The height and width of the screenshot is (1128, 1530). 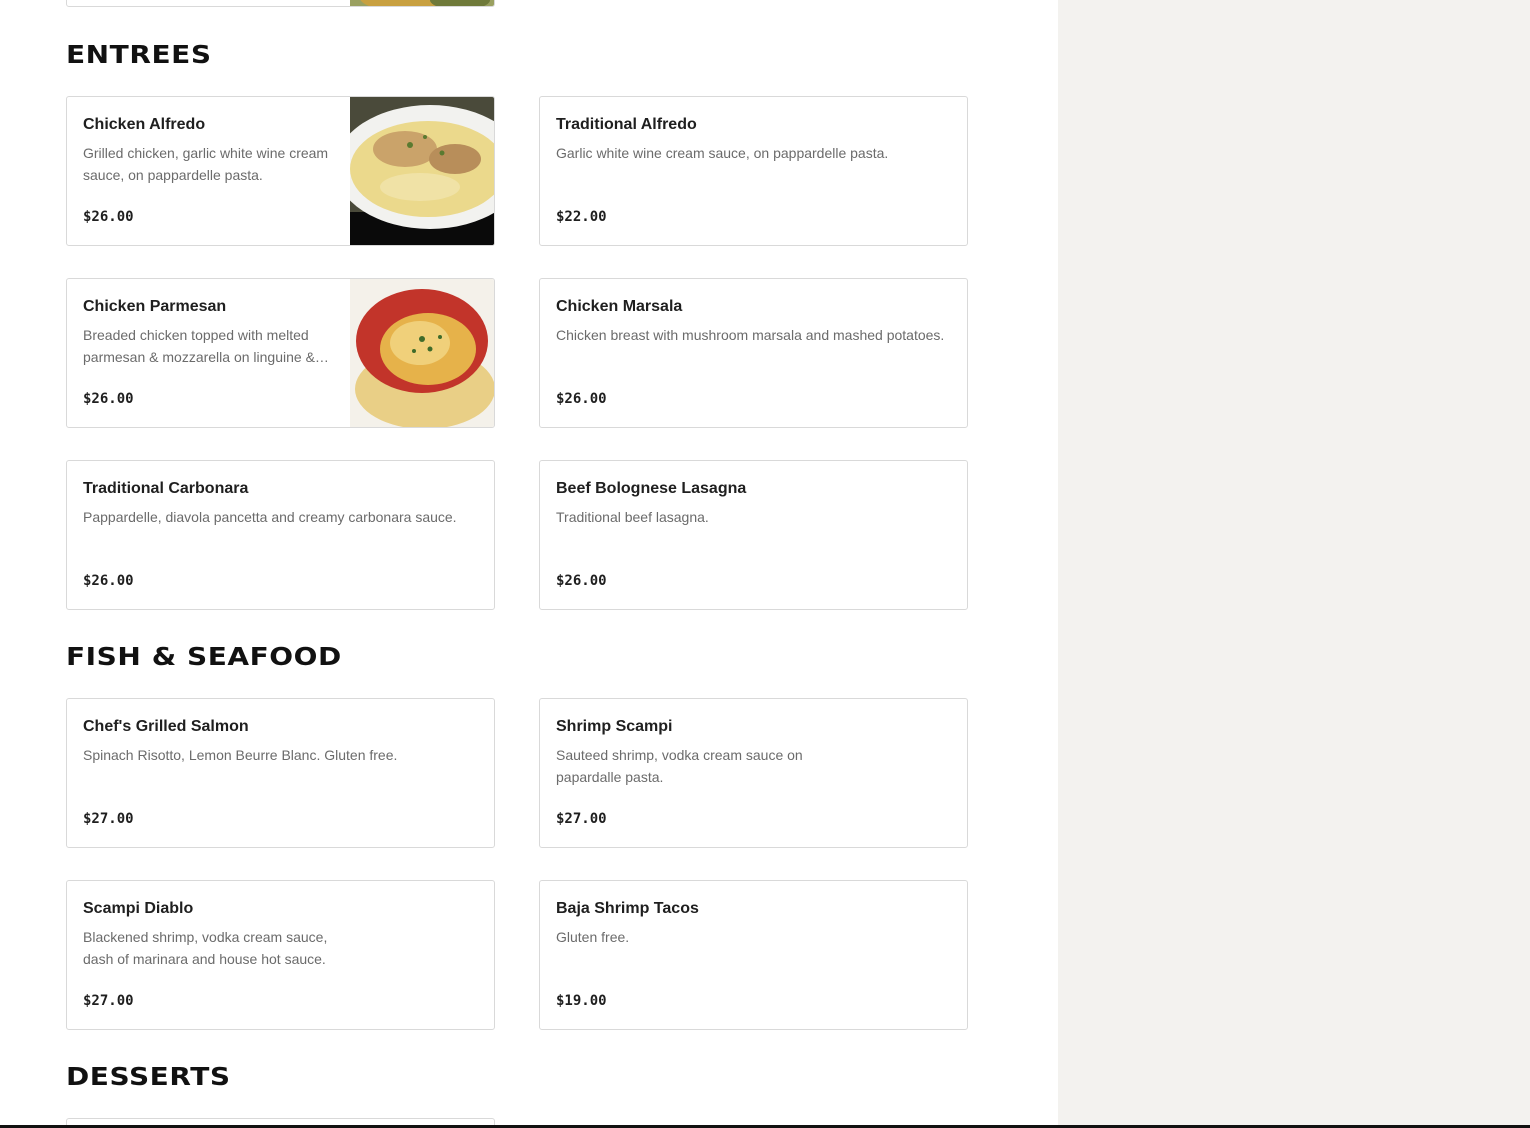 What do you see at coordinates (144, 124) in the screenshot?
I see `menu-item-name: Chicken Alfredo` at bounding box center [144, 124].